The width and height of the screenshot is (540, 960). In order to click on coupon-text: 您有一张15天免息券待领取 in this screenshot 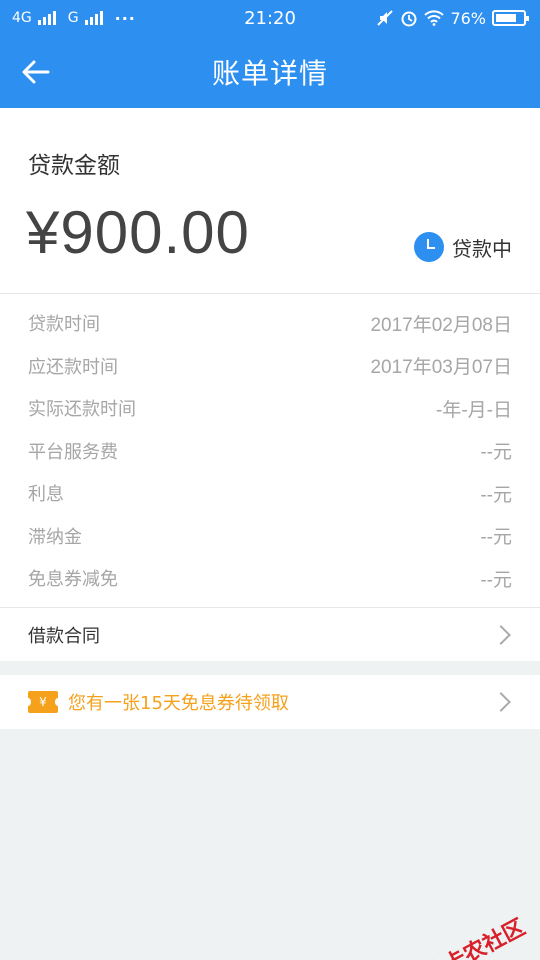, I will do `click(178, 703)`.